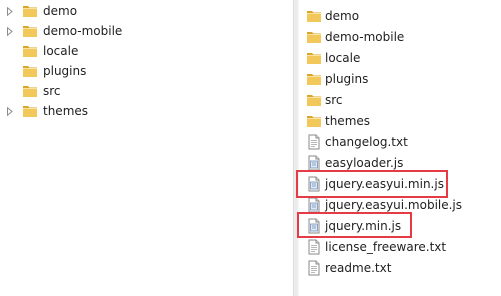 This screenshot has width=501, height=296. I want to click on tree-item-label: locale, so click(61, 51).